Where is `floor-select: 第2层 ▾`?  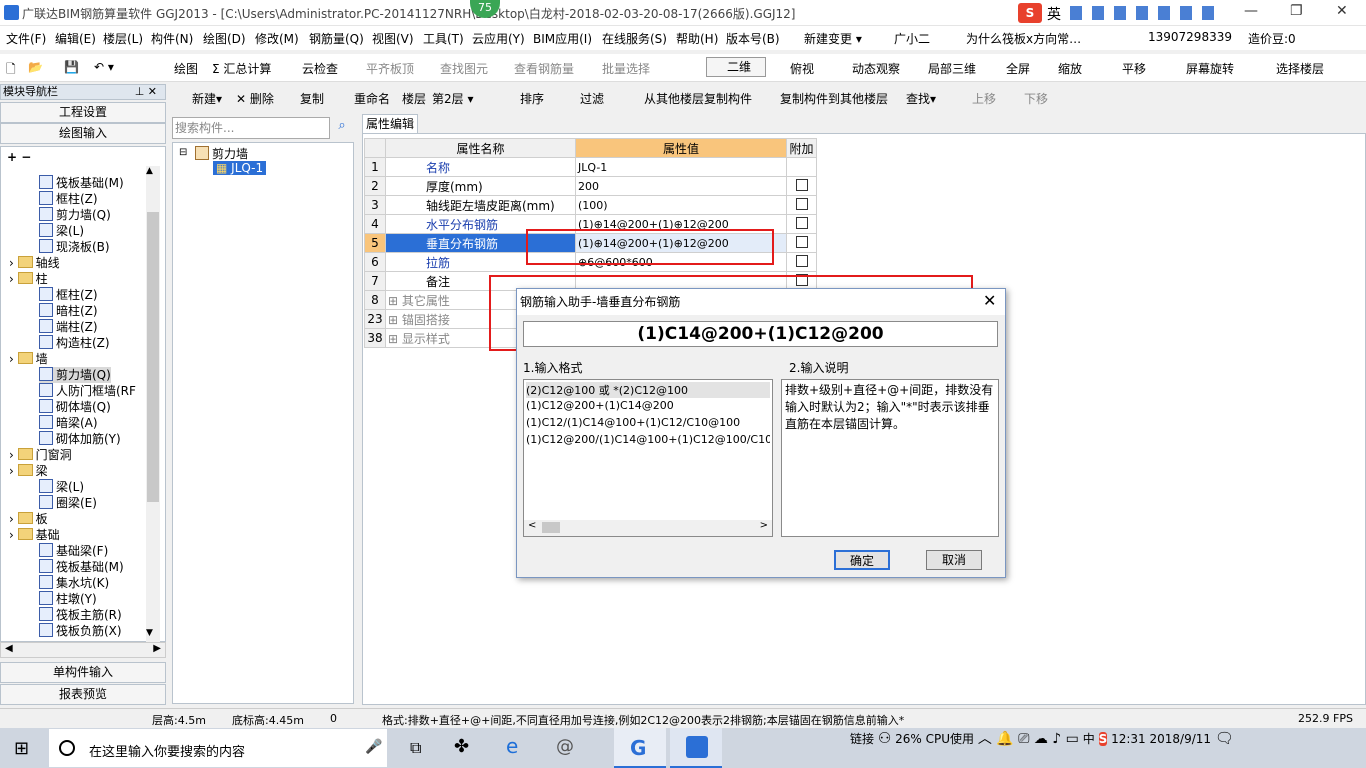 floor-select: 第2层 ▾ is located at coordinates (462, 98).